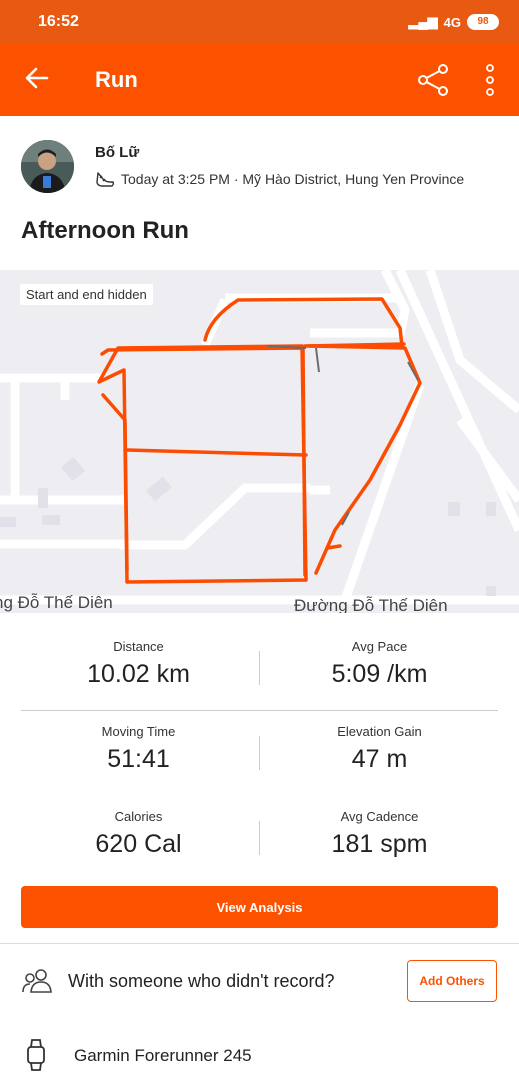  Describe the element at coordinates (138, 674) in the screenshot. I see `stat-value: 10.02 km` at that location.